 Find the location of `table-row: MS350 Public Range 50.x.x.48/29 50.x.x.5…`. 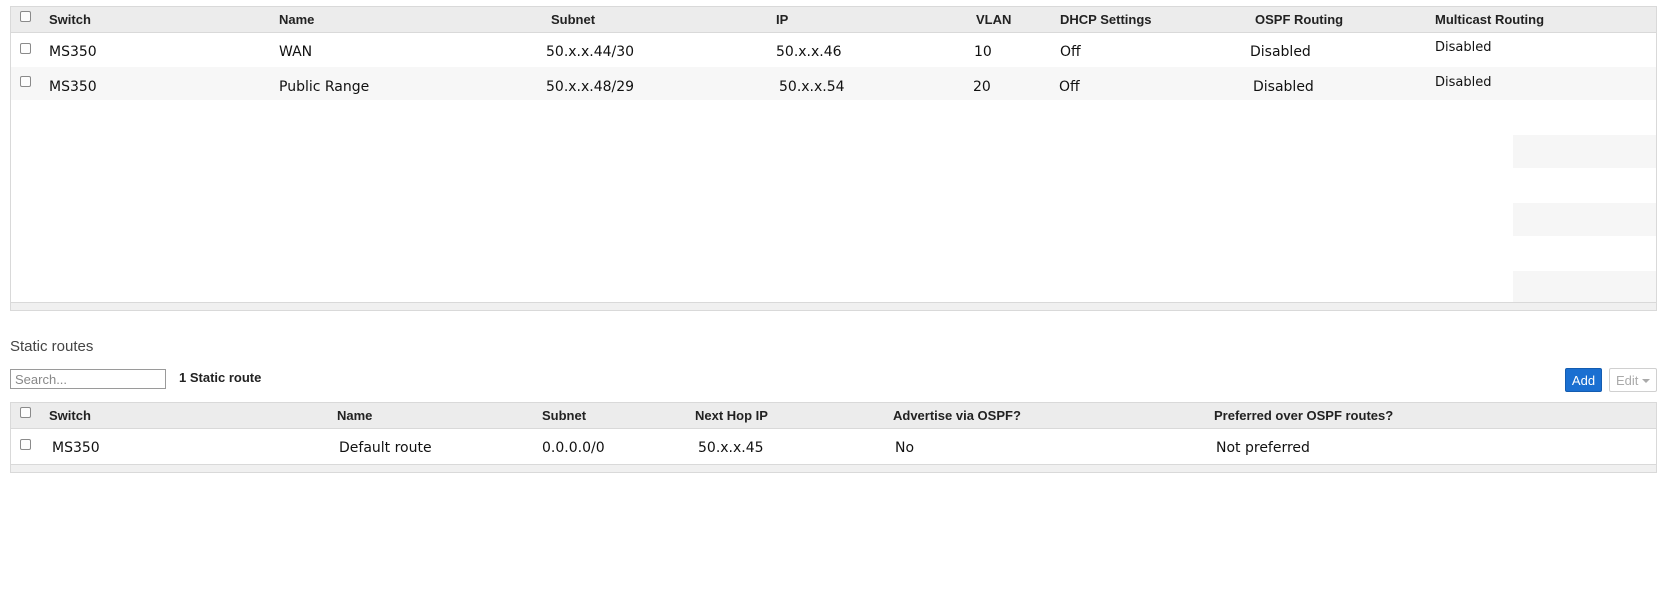

table-row: MS350 Public Range 50.x.x.48/29 50.x.x.5… is located at coordinates (833, 83).